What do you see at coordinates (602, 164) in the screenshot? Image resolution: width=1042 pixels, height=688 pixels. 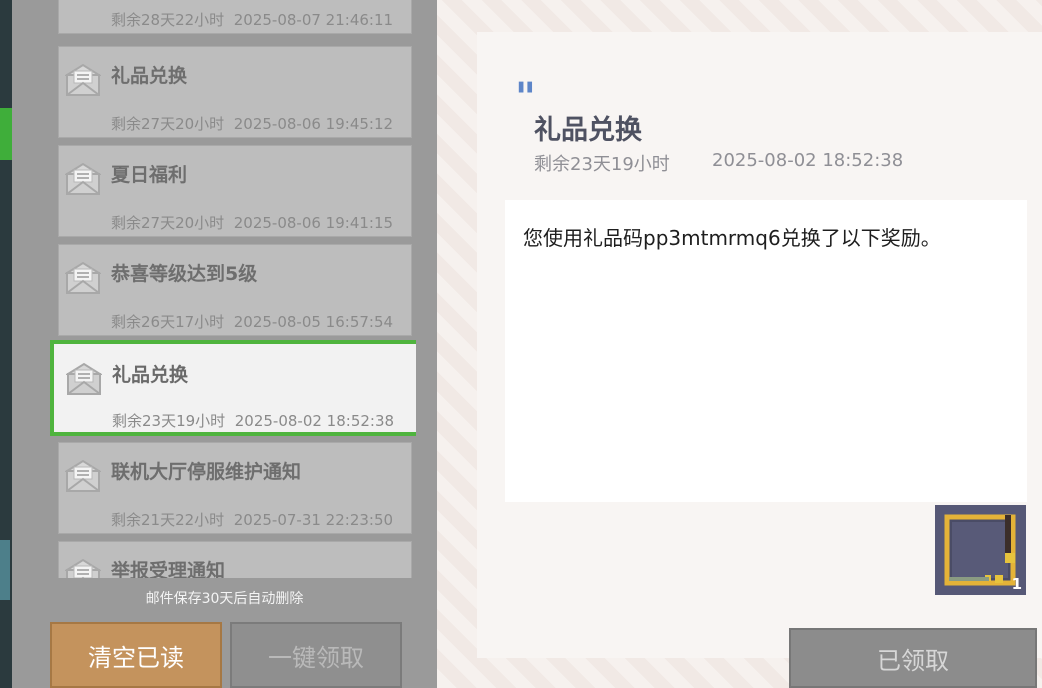 I see `detail-remaining: 剩余23天19小时` at bounding box center [602, 164].